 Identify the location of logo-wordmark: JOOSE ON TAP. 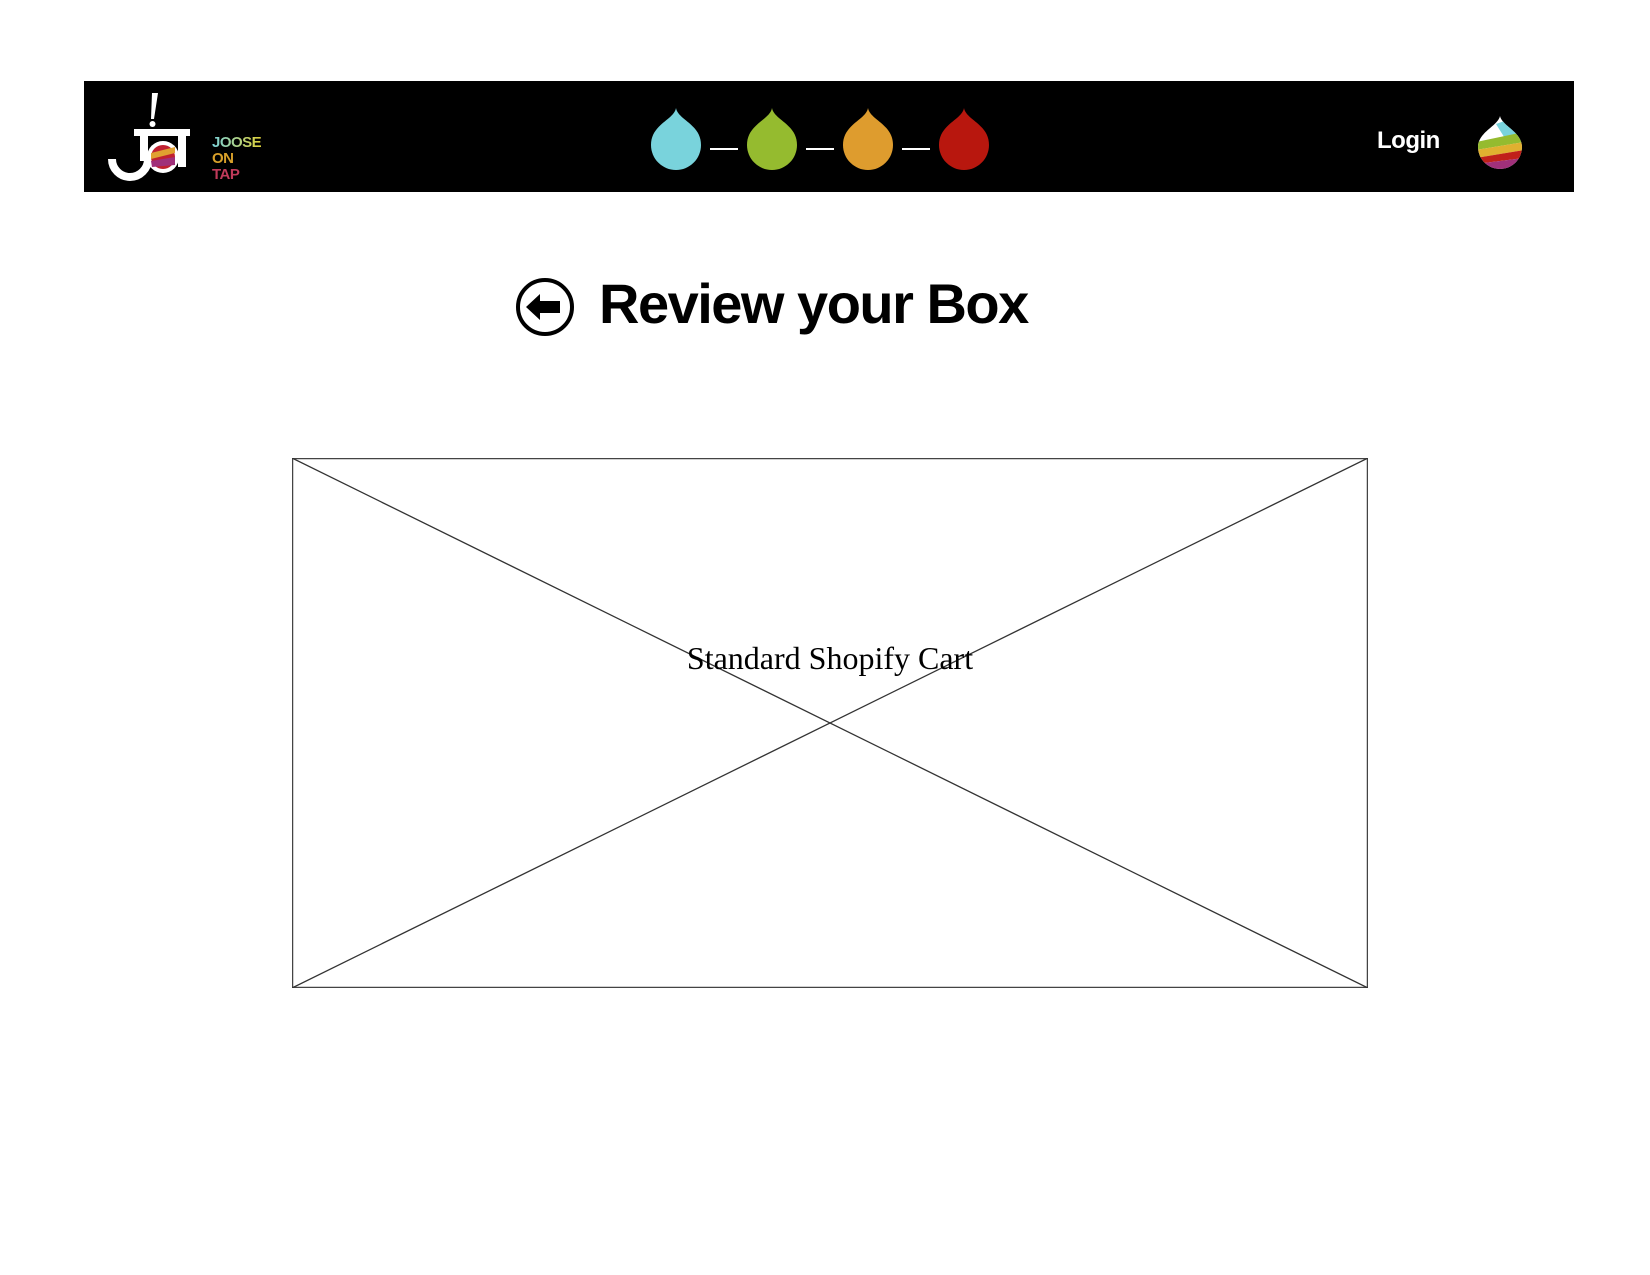
(237, 158).